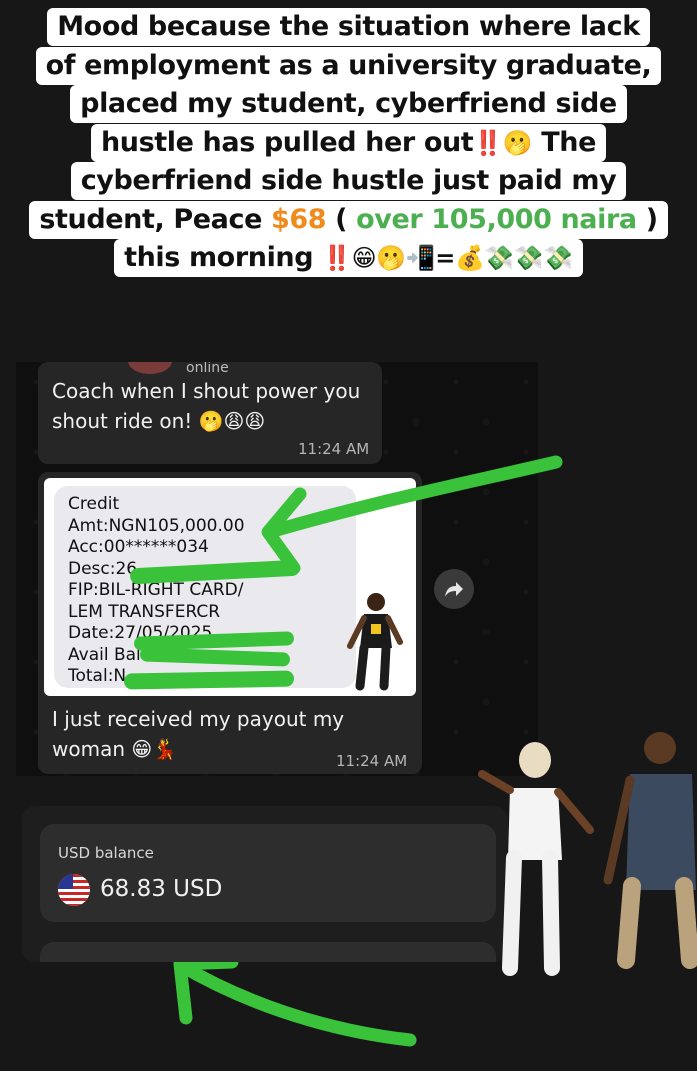 This screenshot has height=1071, width=697. Describe the element at coordinates (161, 889) in the screenshot. I see `balance-amount: 68.83 USD` at that location.